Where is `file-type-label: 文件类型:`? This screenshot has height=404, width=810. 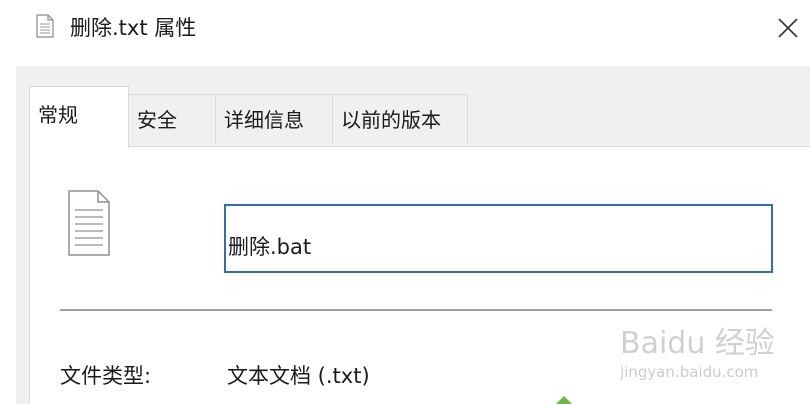 file-type-label: 文件类型: is located at coordinates (106, 376).